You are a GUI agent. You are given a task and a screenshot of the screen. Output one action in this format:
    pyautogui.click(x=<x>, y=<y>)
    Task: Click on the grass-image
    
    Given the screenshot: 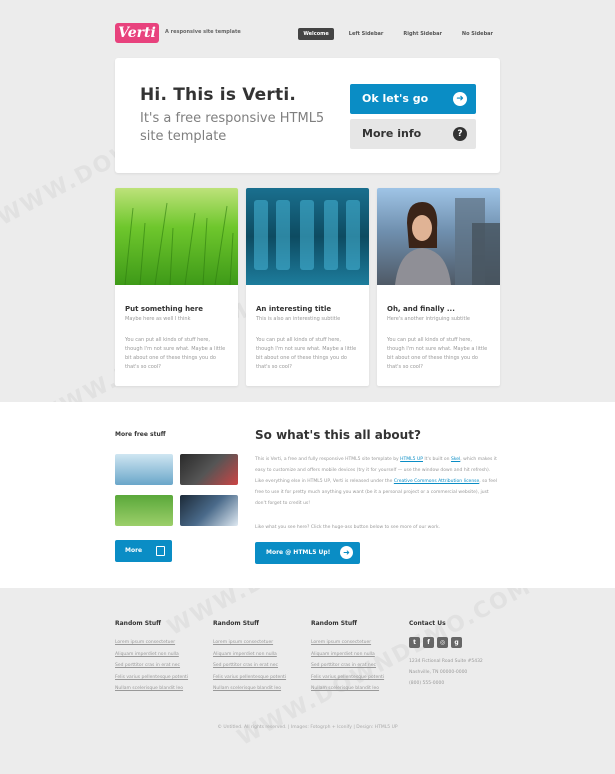 What is the action you would take?
    pyautogui.click(x=176, y=237)
    